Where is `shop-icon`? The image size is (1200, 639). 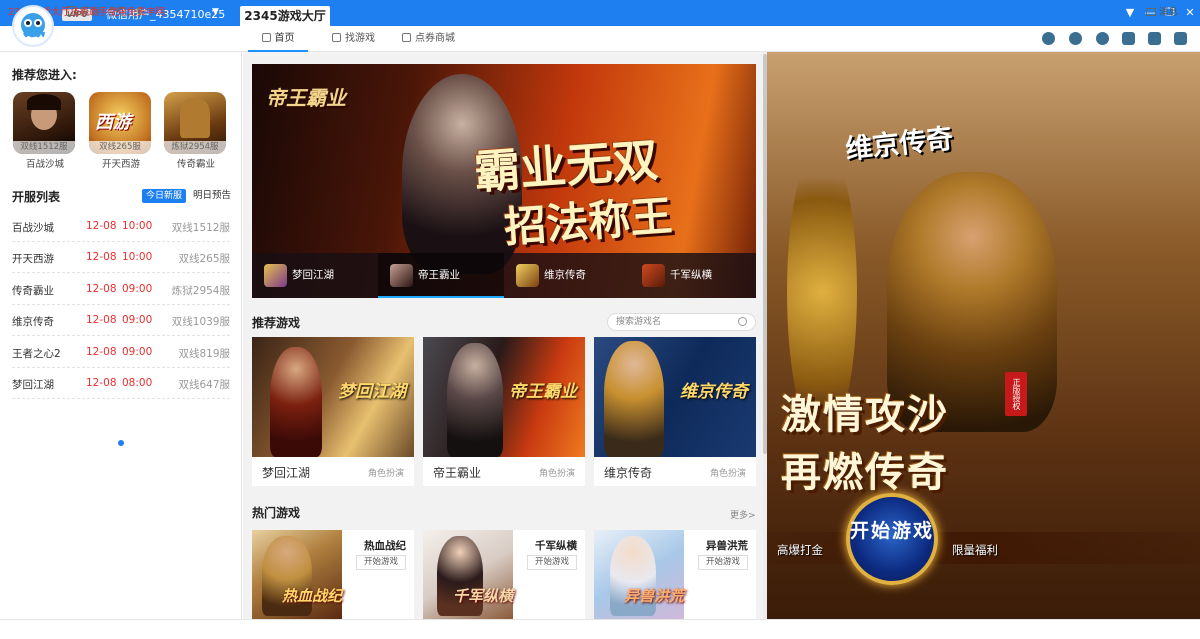
shop-icon is located at coordinates (406, 37).